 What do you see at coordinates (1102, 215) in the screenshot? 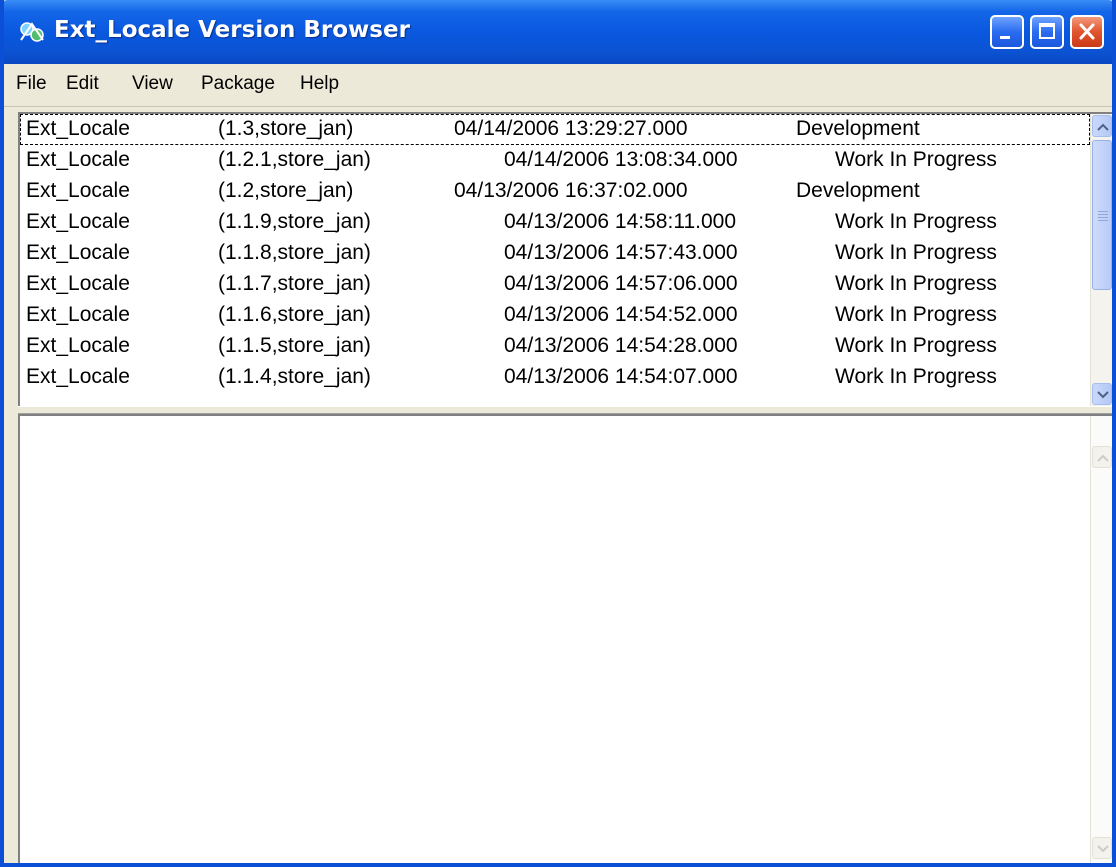
I see `scroll-thumb` at bounding box center [1102, 215].